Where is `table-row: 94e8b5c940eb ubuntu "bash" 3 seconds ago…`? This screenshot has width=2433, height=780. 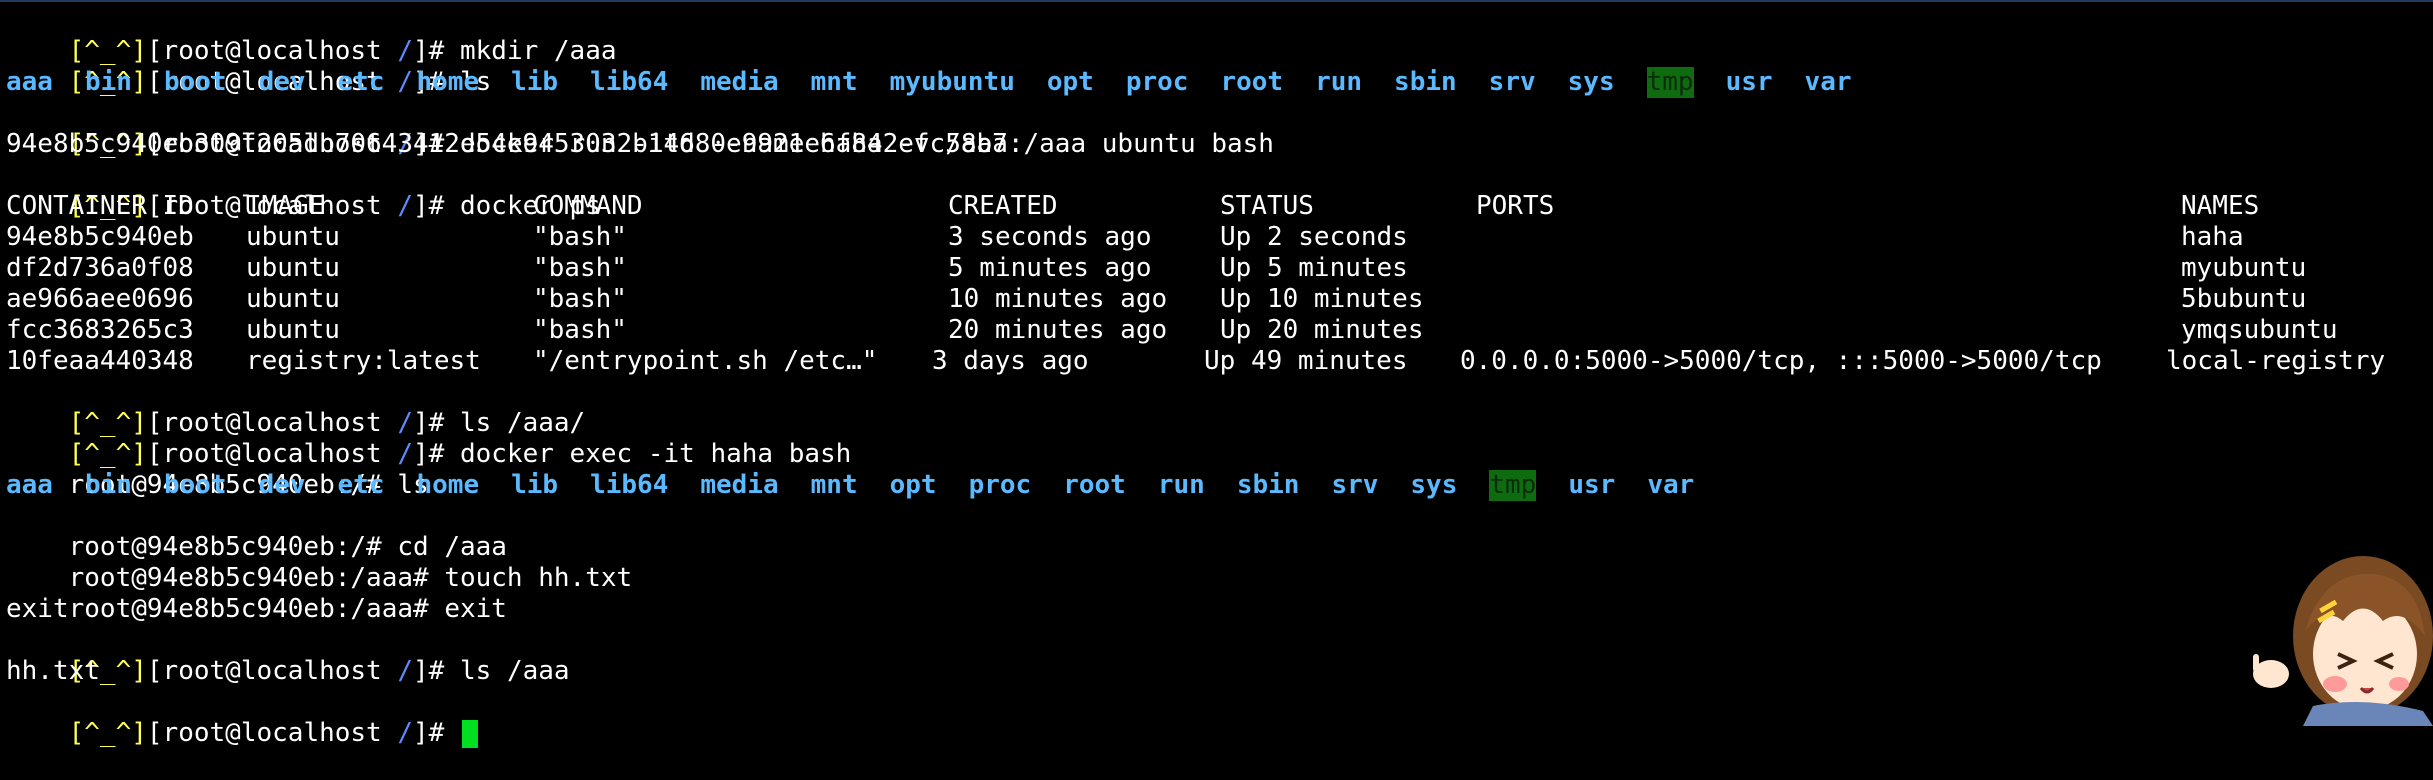 table-row: 94e8b5c940eb ubuntu "bash" 3 seconds ago… is located at coordinates (1216, 237).